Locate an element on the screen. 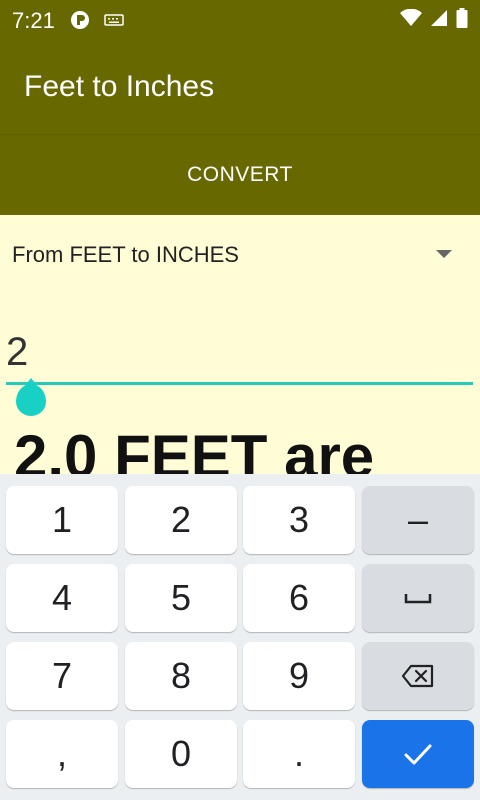  backspace-icon is located at coordinates (417, 676).